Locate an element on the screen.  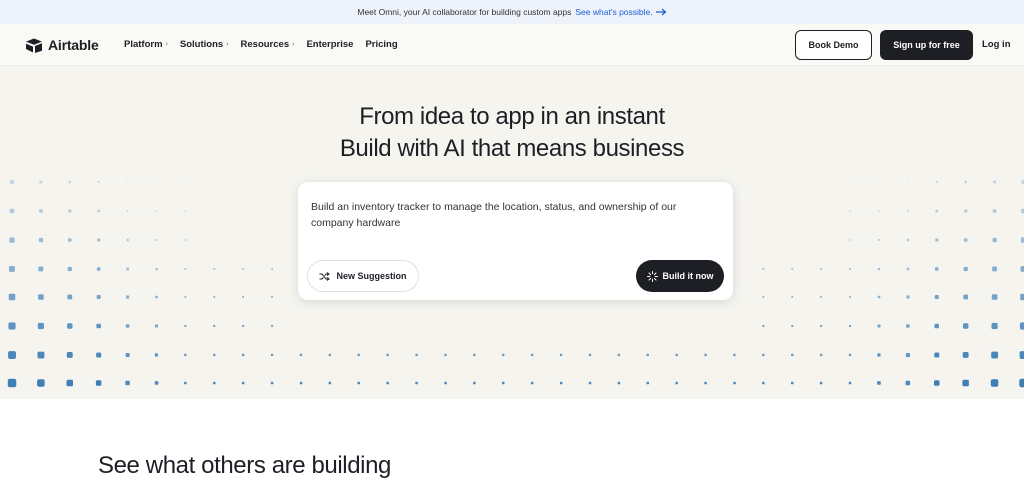
menu-item-resources: Resources › is located at coordinates (268, 44).